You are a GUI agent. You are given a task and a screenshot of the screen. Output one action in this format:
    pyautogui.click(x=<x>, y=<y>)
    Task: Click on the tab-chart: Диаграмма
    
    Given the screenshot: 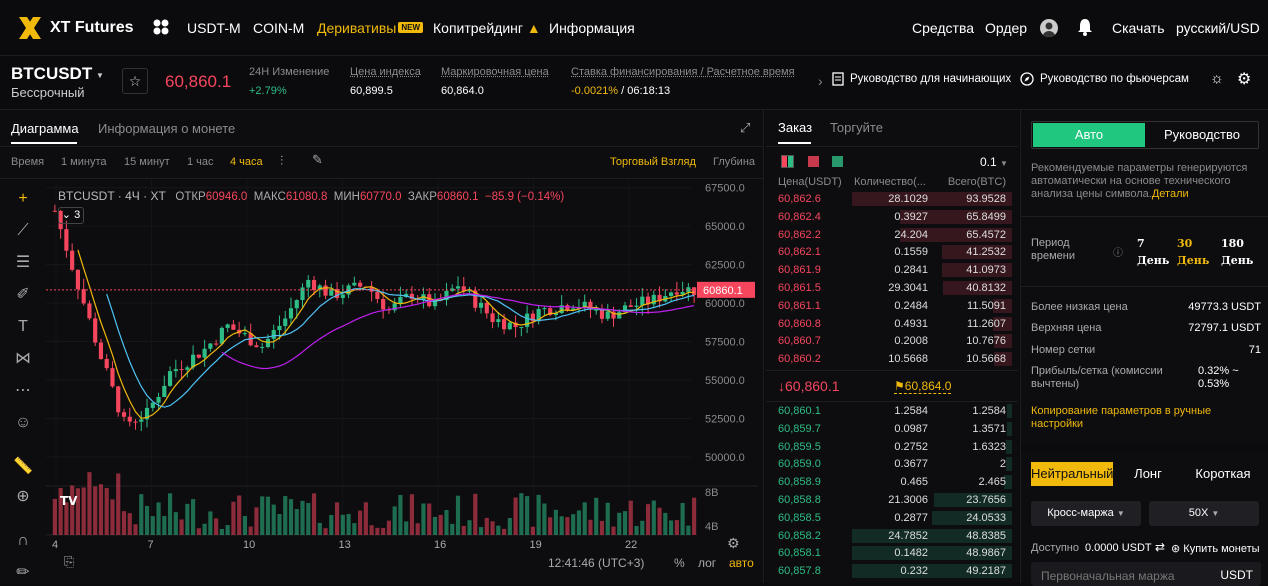 What is the action you would take?
    pyautogui.click(x=45, y=128)
    